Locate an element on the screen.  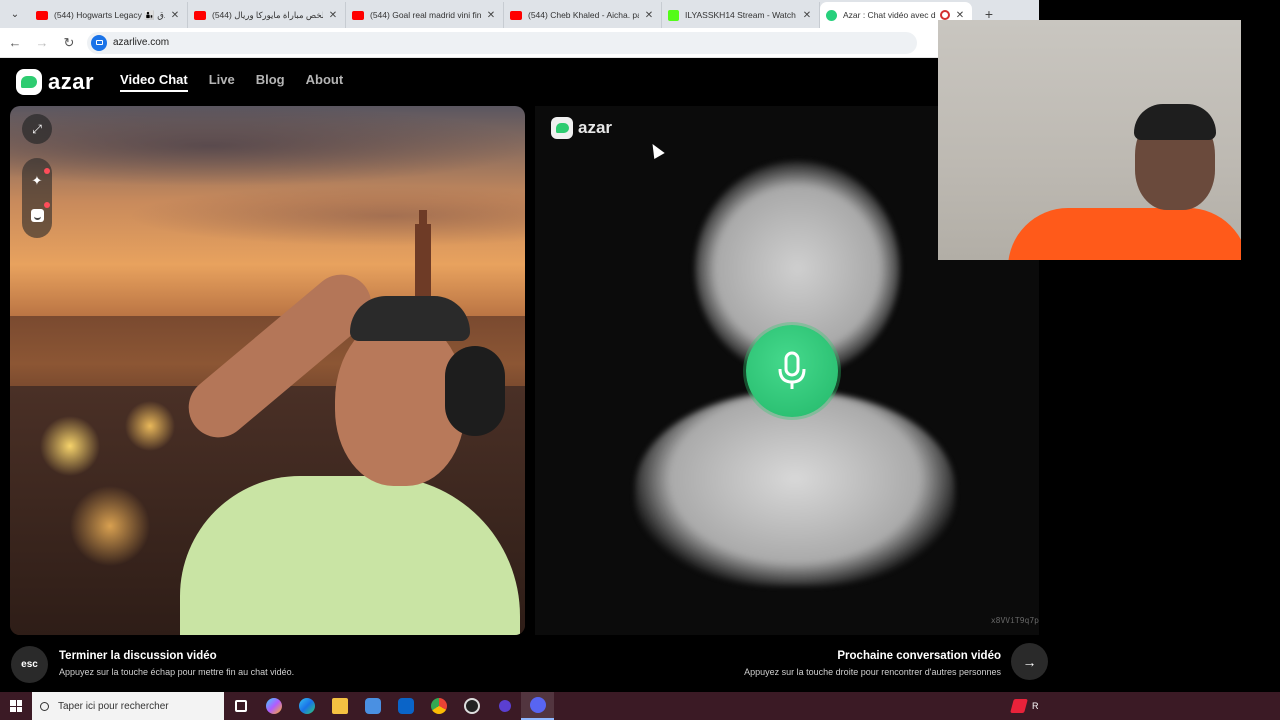
user-headphones is located at coordinates (475, 391).